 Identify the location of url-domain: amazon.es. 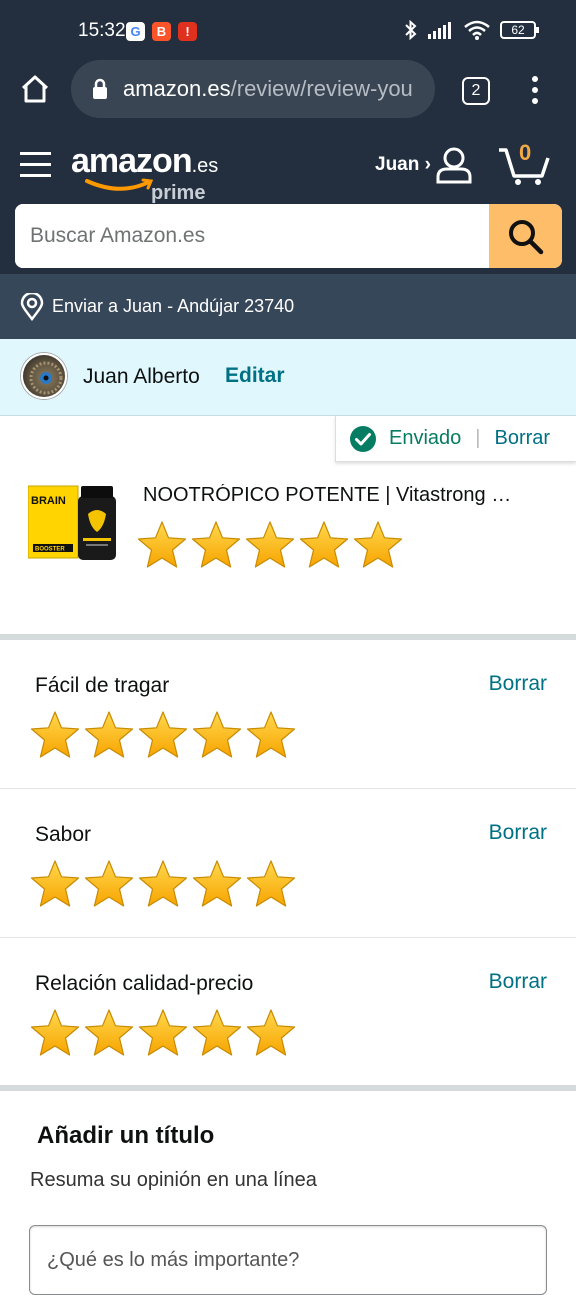
(177, 88).